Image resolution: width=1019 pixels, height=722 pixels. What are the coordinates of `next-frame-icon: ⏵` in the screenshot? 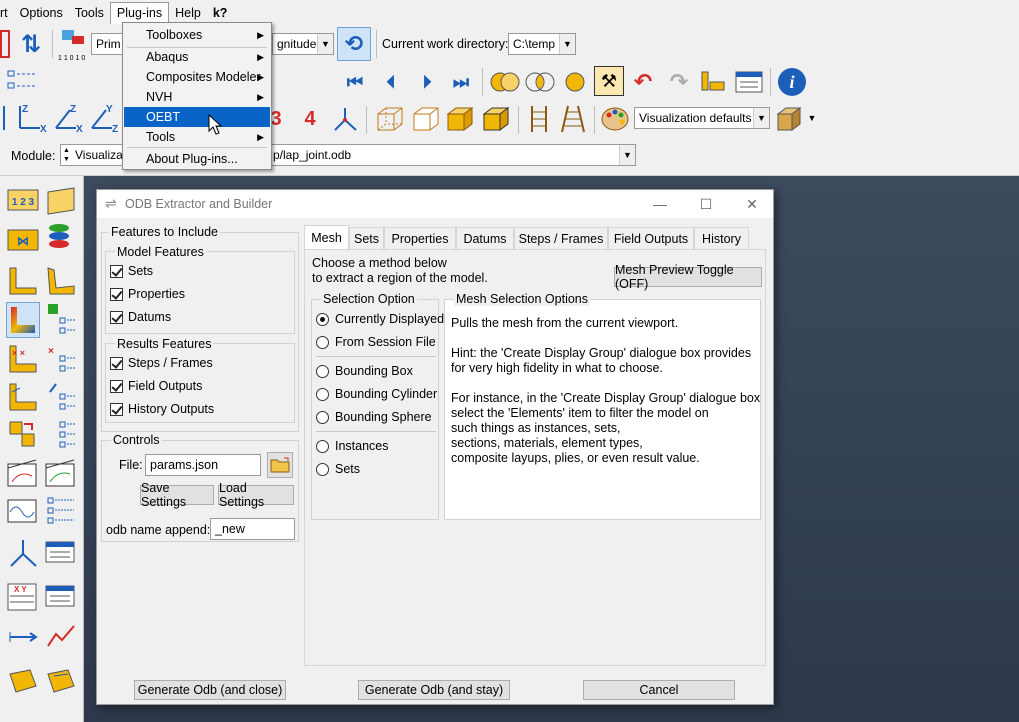 It's located at (427, 82).